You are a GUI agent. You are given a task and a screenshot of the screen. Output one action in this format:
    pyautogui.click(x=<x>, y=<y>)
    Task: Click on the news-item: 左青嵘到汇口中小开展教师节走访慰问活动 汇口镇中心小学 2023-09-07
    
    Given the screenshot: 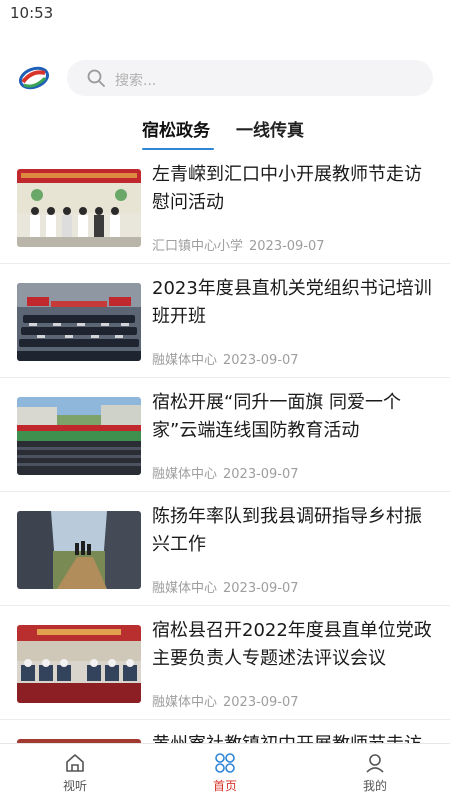 What is the action you would take?
    pyautogui.click(x=225, y=207)
    